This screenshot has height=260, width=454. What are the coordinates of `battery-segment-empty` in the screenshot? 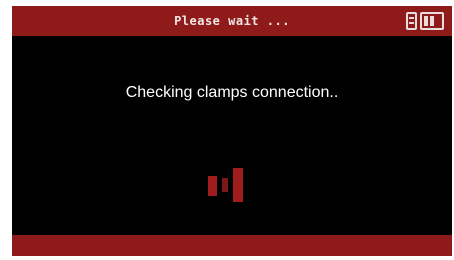 It's located at (438, 21).